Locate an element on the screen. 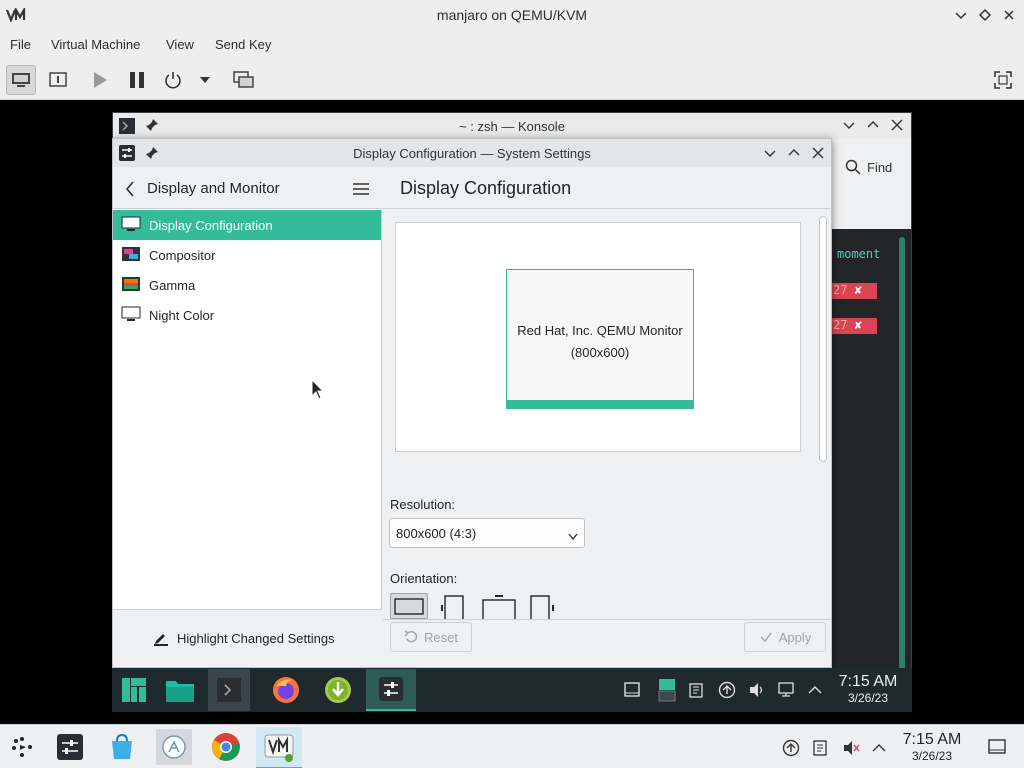  apply-button: Apply is located at coordinates (785, 637).